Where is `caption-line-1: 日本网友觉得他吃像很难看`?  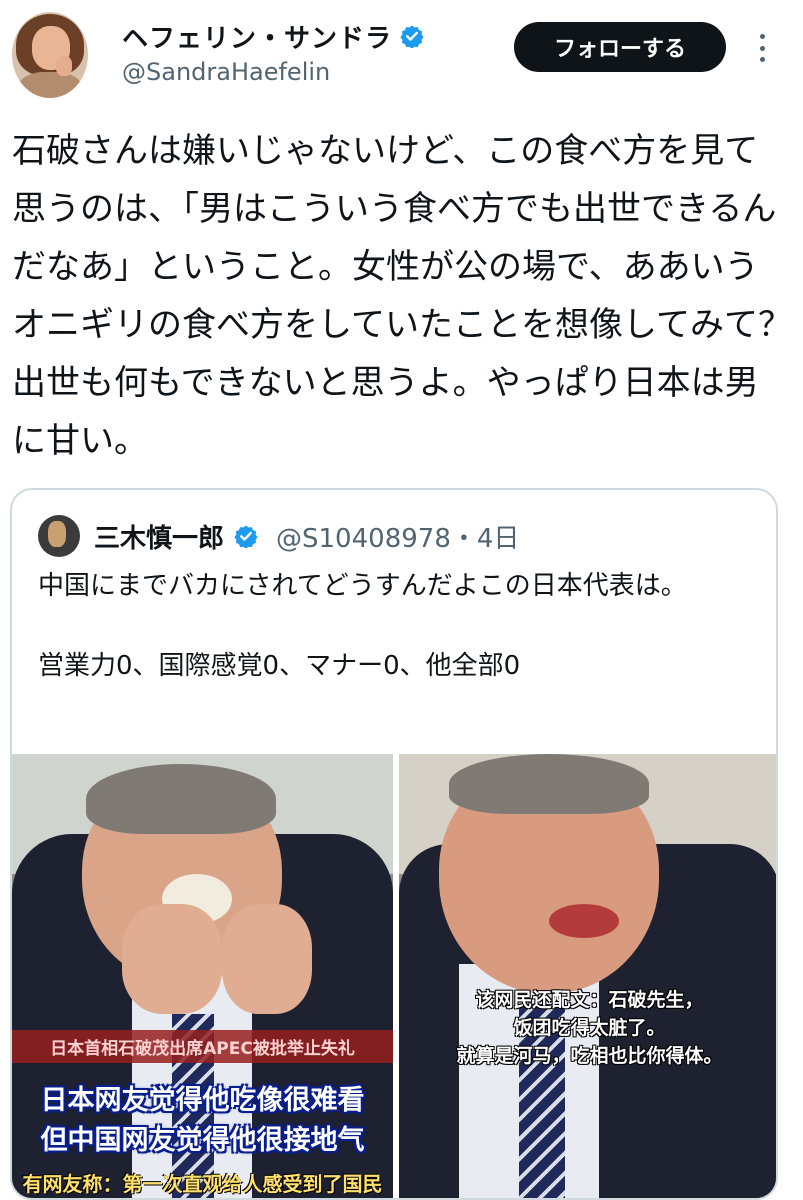 caption-line-1: 日本网友觉得他吃像很难看 is located at coordinates (202, 1100).